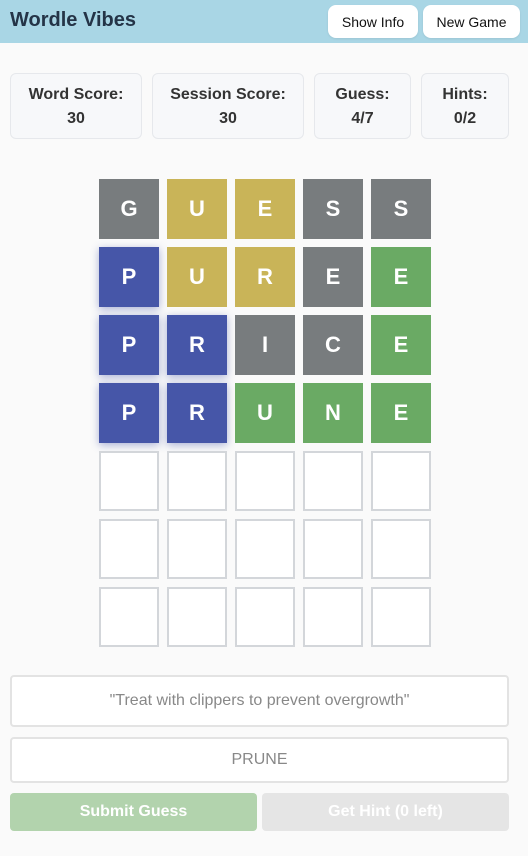 This screenshot has height=856, width=528. What do you see at coordinates (228, 106) in the screenshot?
I see `session-score-card: Session Score: 30` at bounding box center [228, 106].